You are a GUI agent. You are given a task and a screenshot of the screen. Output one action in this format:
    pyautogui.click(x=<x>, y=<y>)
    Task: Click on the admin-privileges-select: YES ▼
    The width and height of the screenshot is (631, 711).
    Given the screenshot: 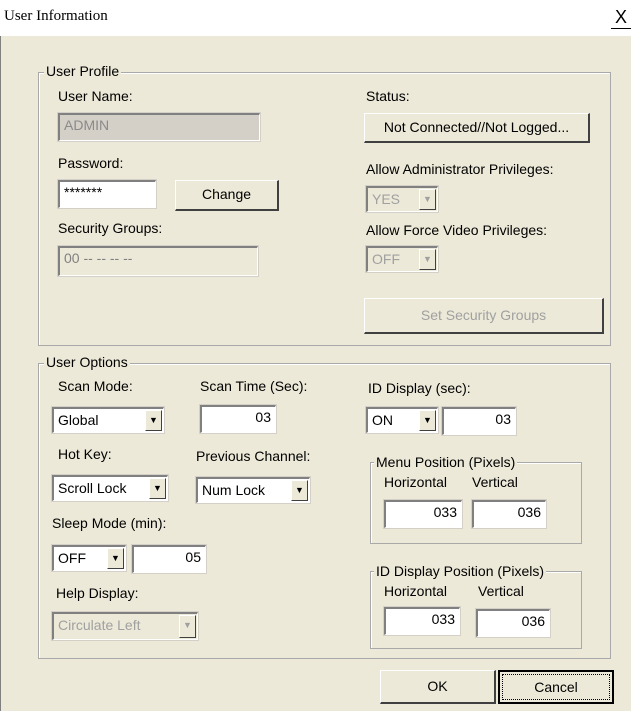 What is the action you would take?
    pyautogui.click(x=402, y=199)
    